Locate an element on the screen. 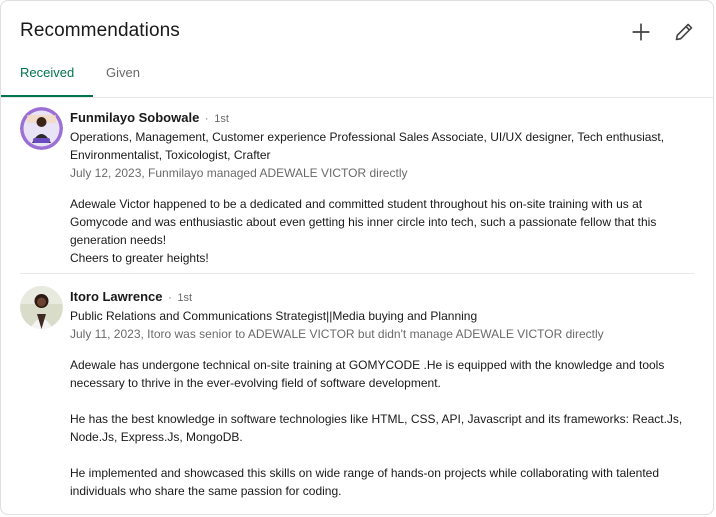 This screenshot has width=716, height=517. pencil-icon is located at coordinates (684, 32).